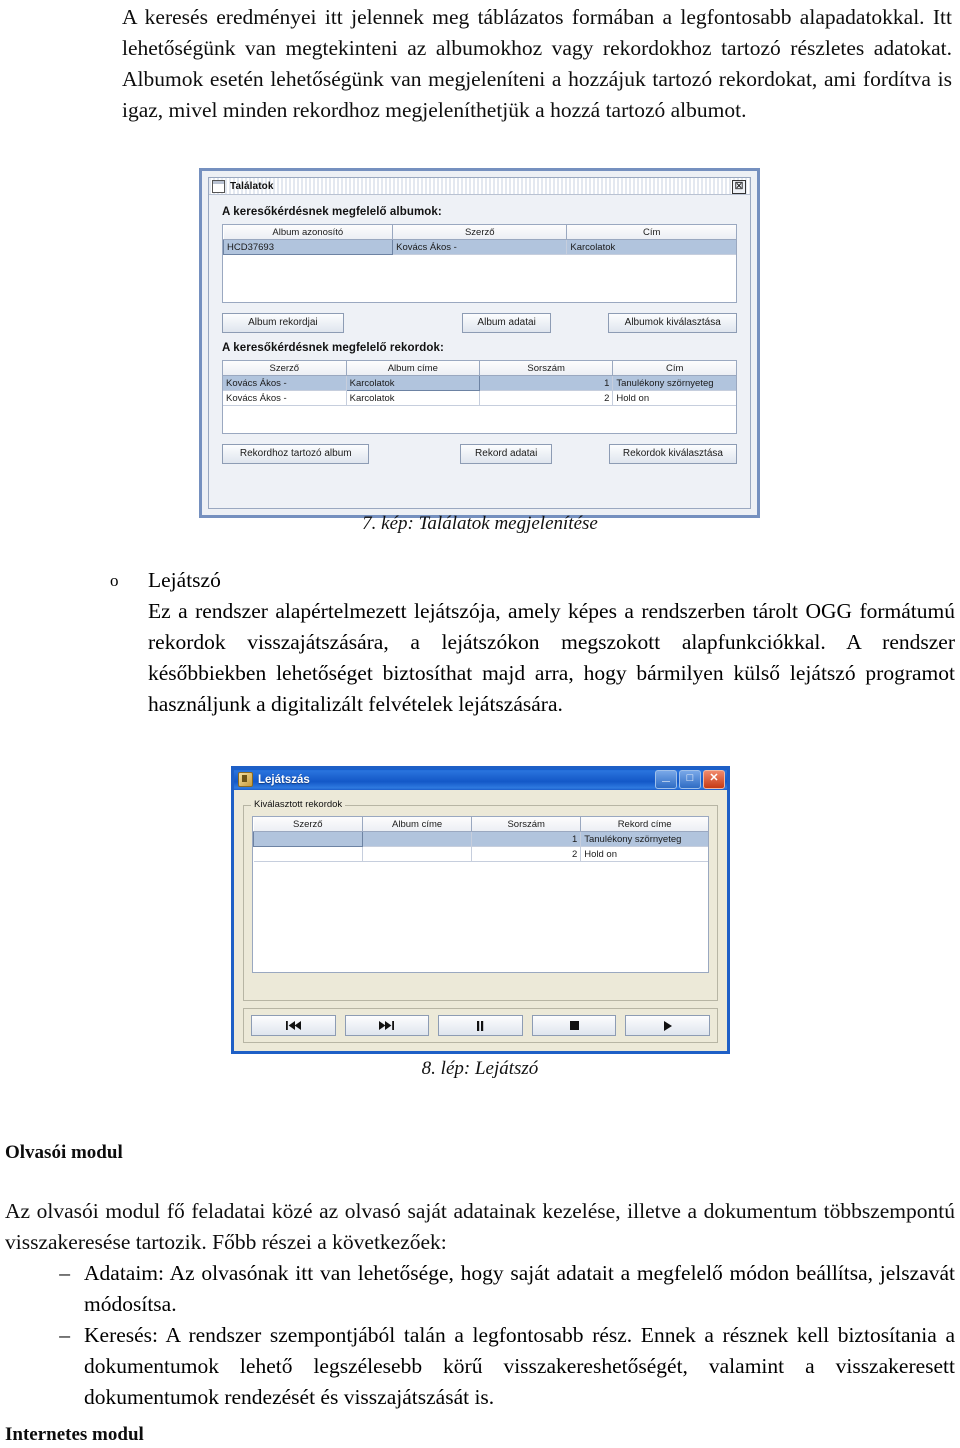  I want to click on pause-icon, so click(480, 1025).